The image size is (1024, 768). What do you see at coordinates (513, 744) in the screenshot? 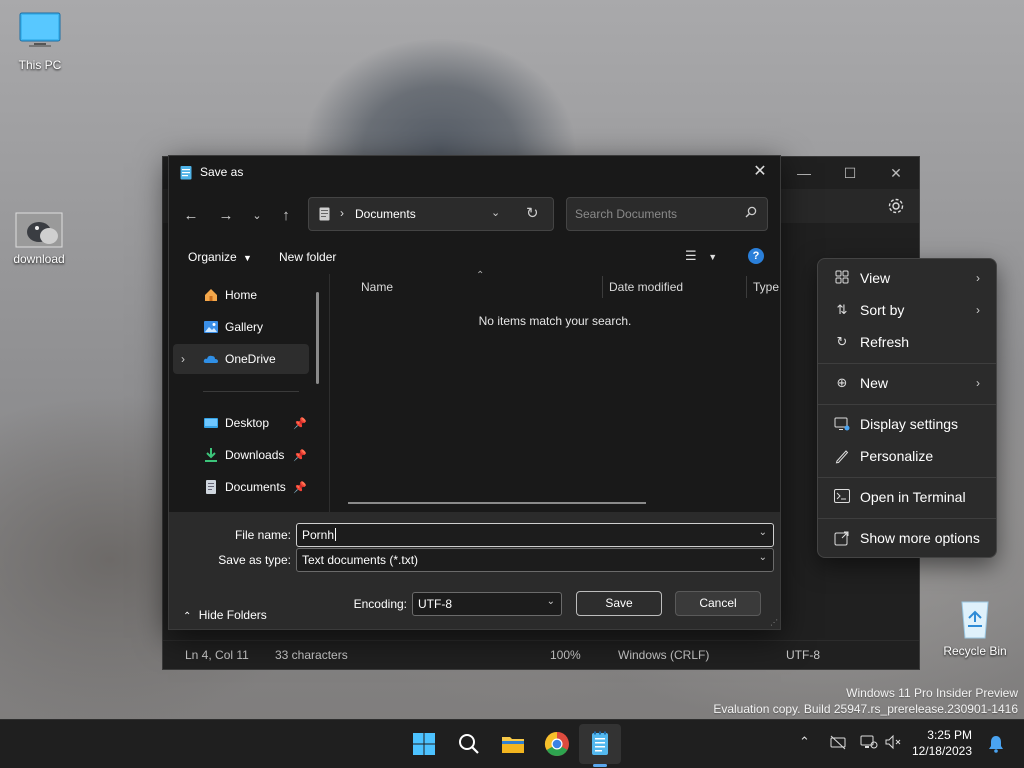
I see `file-explorer-icon` at bounding box center [513, 744].